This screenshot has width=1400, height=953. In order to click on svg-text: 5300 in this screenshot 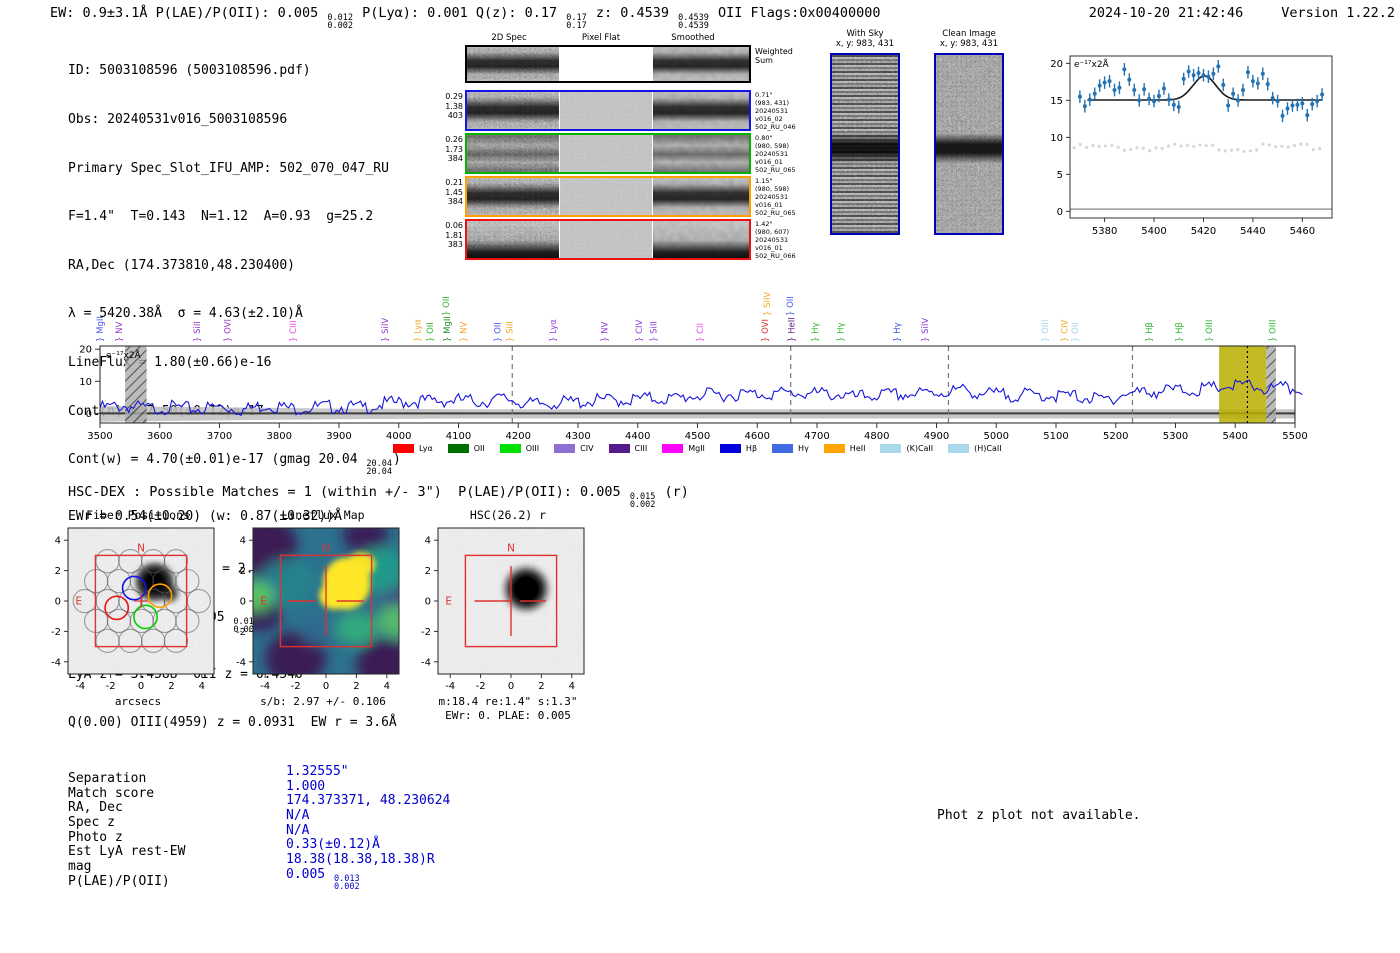, I will do `click(1175, 436)`.